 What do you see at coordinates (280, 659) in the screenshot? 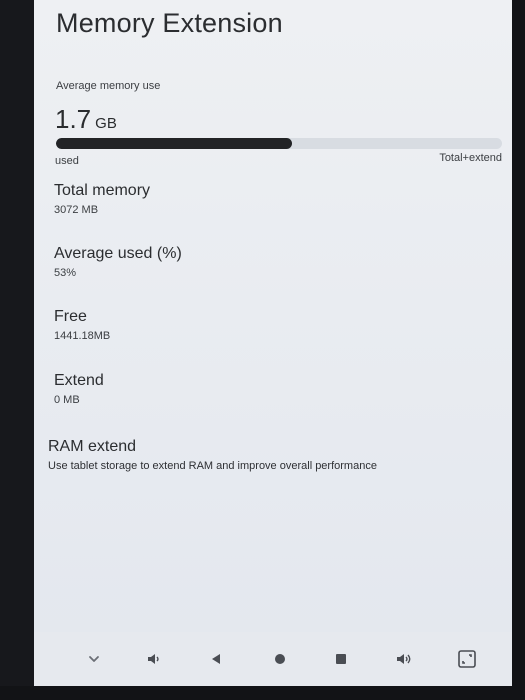
I see `home-icon` at bounding box center [280, 659].